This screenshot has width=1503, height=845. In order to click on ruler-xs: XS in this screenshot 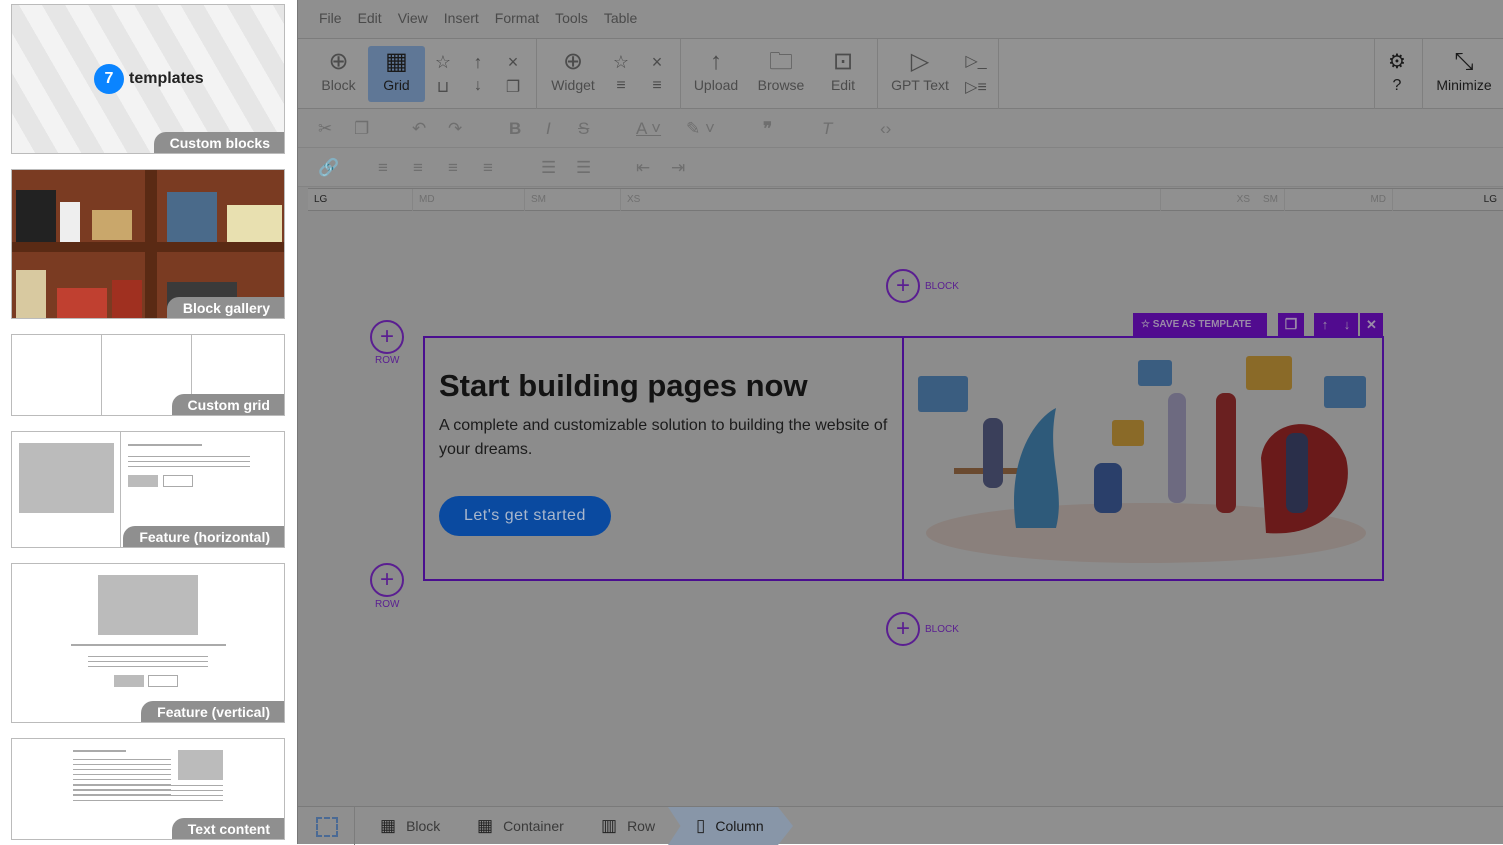, I will do `click(890, 200)`.